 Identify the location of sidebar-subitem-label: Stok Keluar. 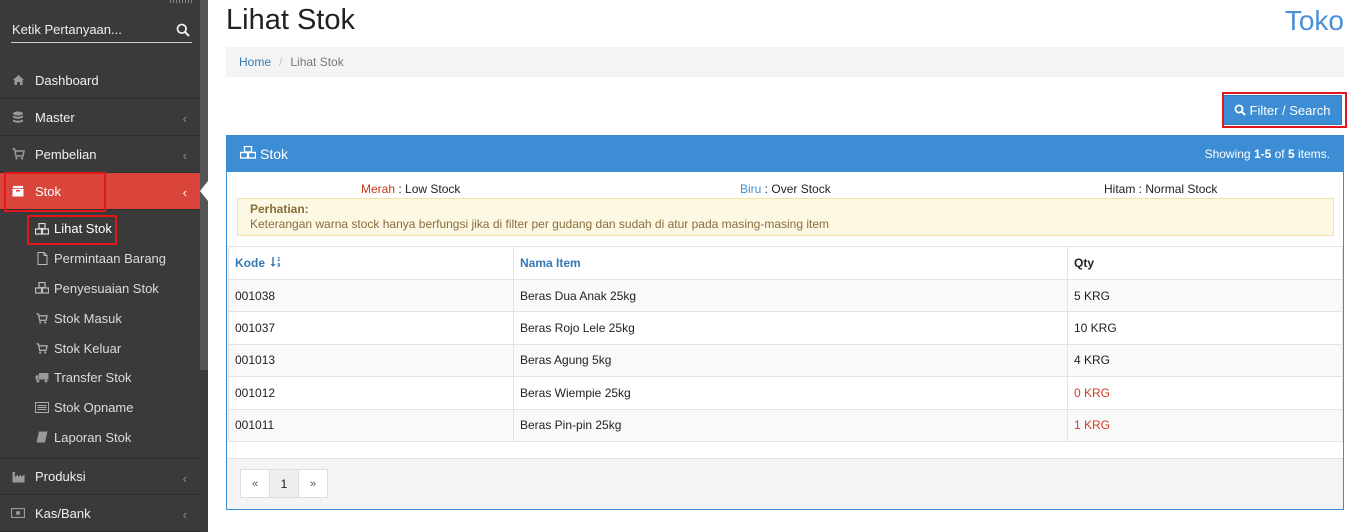
(88, 348).